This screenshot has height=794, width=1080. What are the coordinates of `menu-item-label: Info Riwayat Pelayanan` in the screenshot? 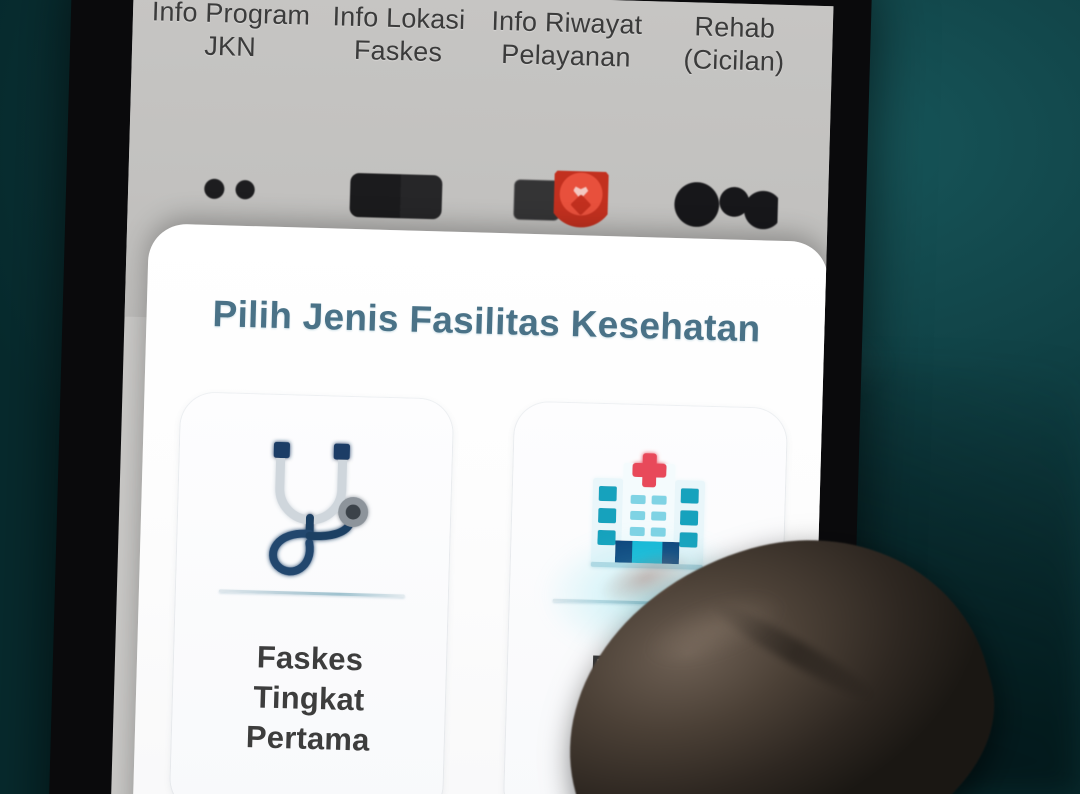 It's located at (567, 39).